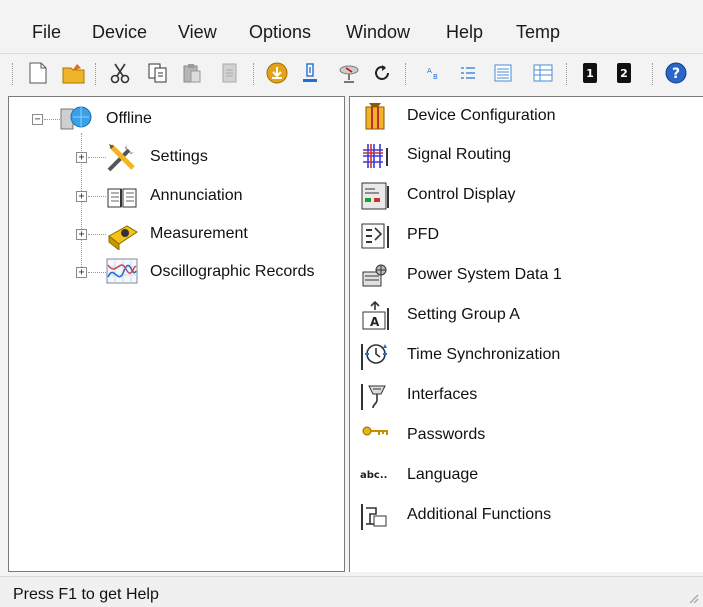 Image resolution: width=703 pixels, height=607 pixels. Describe the element at coordinates (197, 32) in the screenshot. I see `menu-view: View` at that location.